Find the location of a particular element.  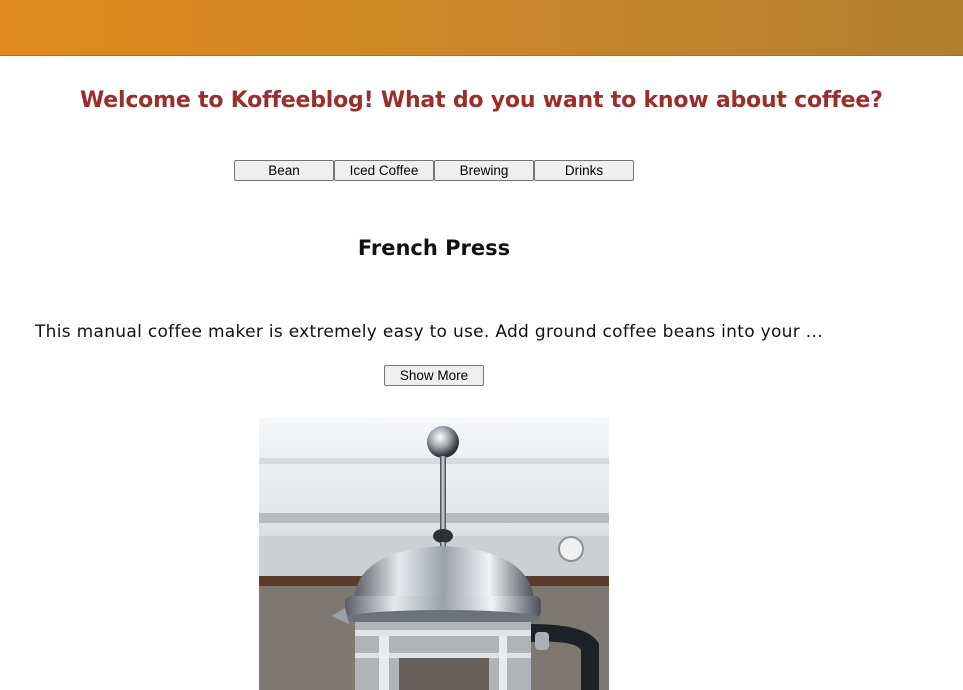

show-more-button: Show More is located at coordinates (434, 375).